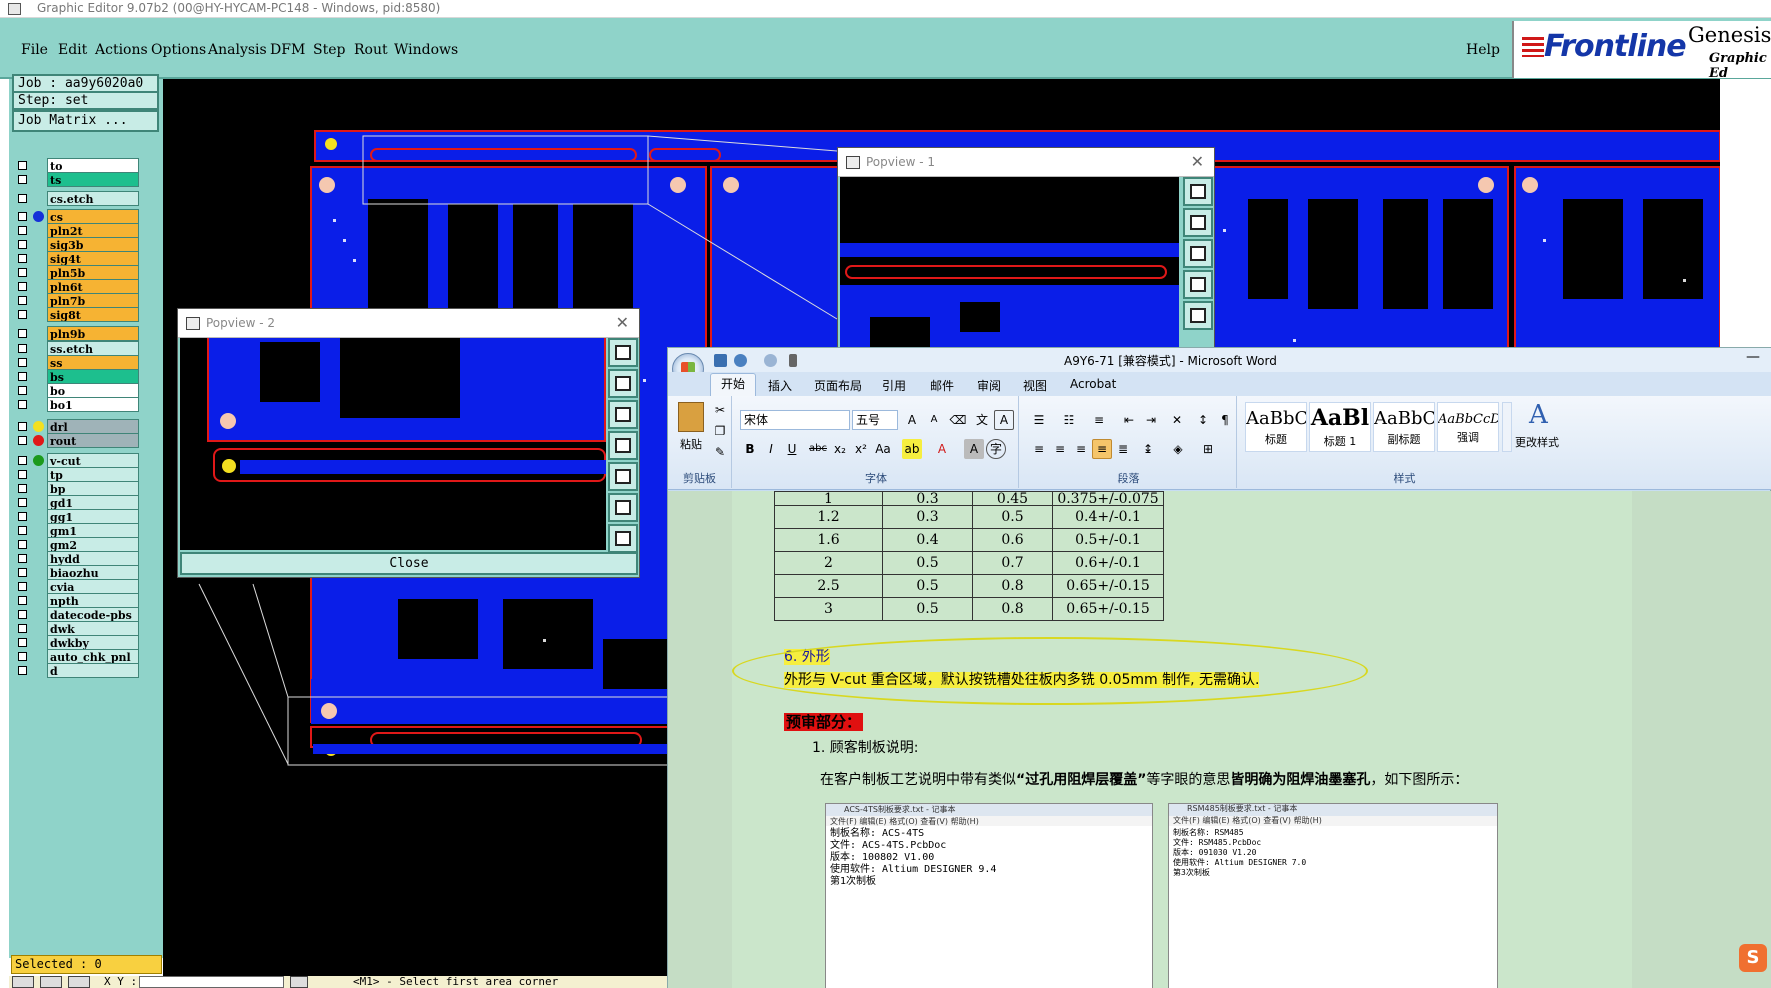 The width and height of the screenshot is (1771, 988). Describe the element at coordinates (93, 348) in the screenshot. I see `layer-name: ss.etch` at that location.